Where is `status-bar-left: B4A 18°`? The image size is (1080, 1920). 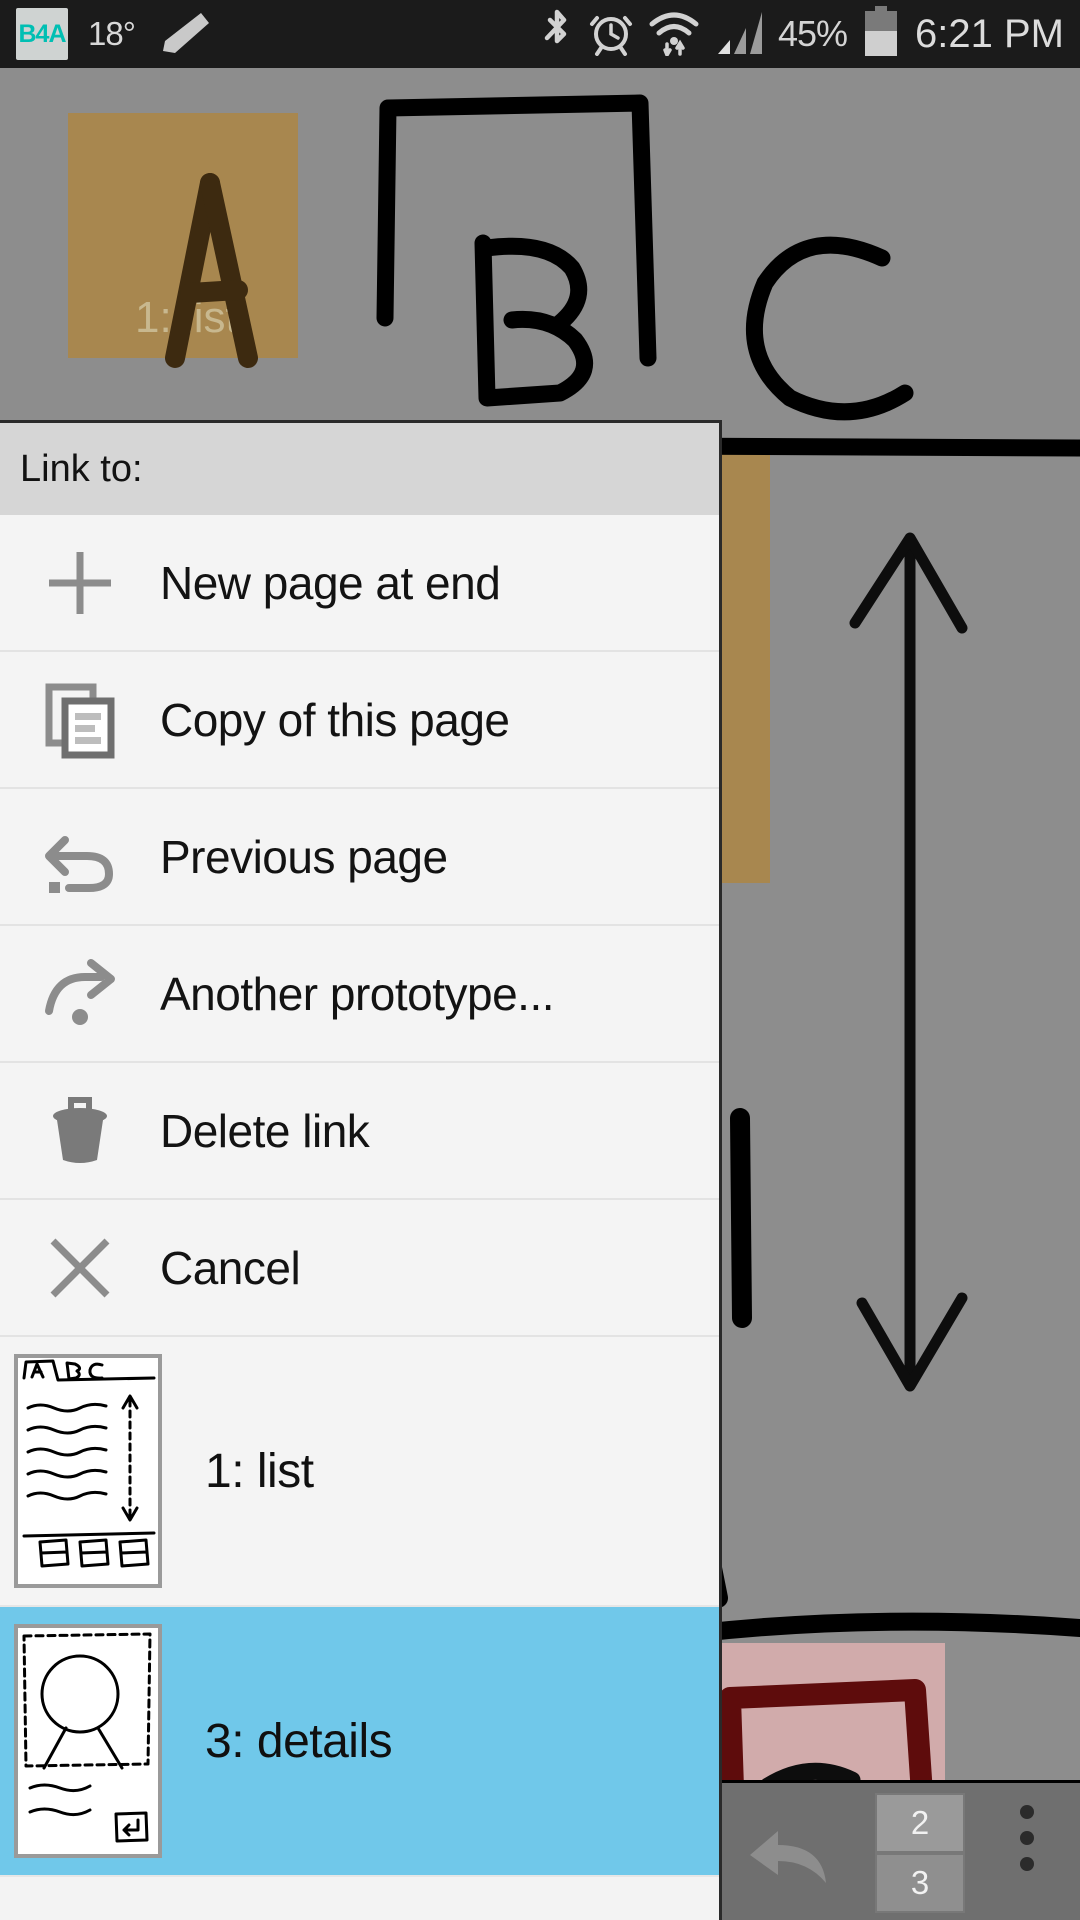
status-bar-left: B4A 18° is located at coordinates (113, 34).